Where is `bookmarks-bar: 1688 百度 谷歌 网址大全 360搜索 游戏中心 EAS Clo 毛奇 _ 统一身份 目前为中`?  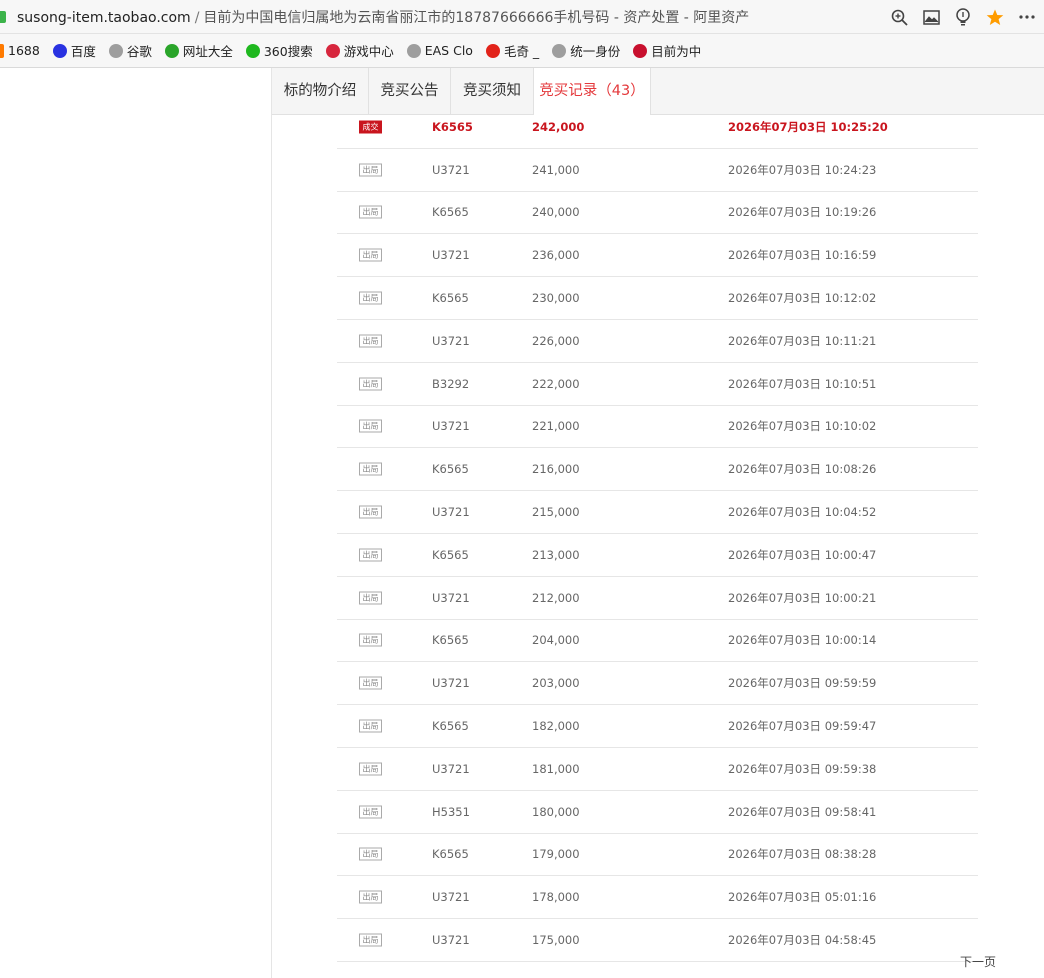
bookmarks-bar: 1688 百度 谷歌 网址大全 360搜索 游戏中心 EAS Clo 毛奇 _ 统一身份 目前为中 is located at coordinates (522, 51).